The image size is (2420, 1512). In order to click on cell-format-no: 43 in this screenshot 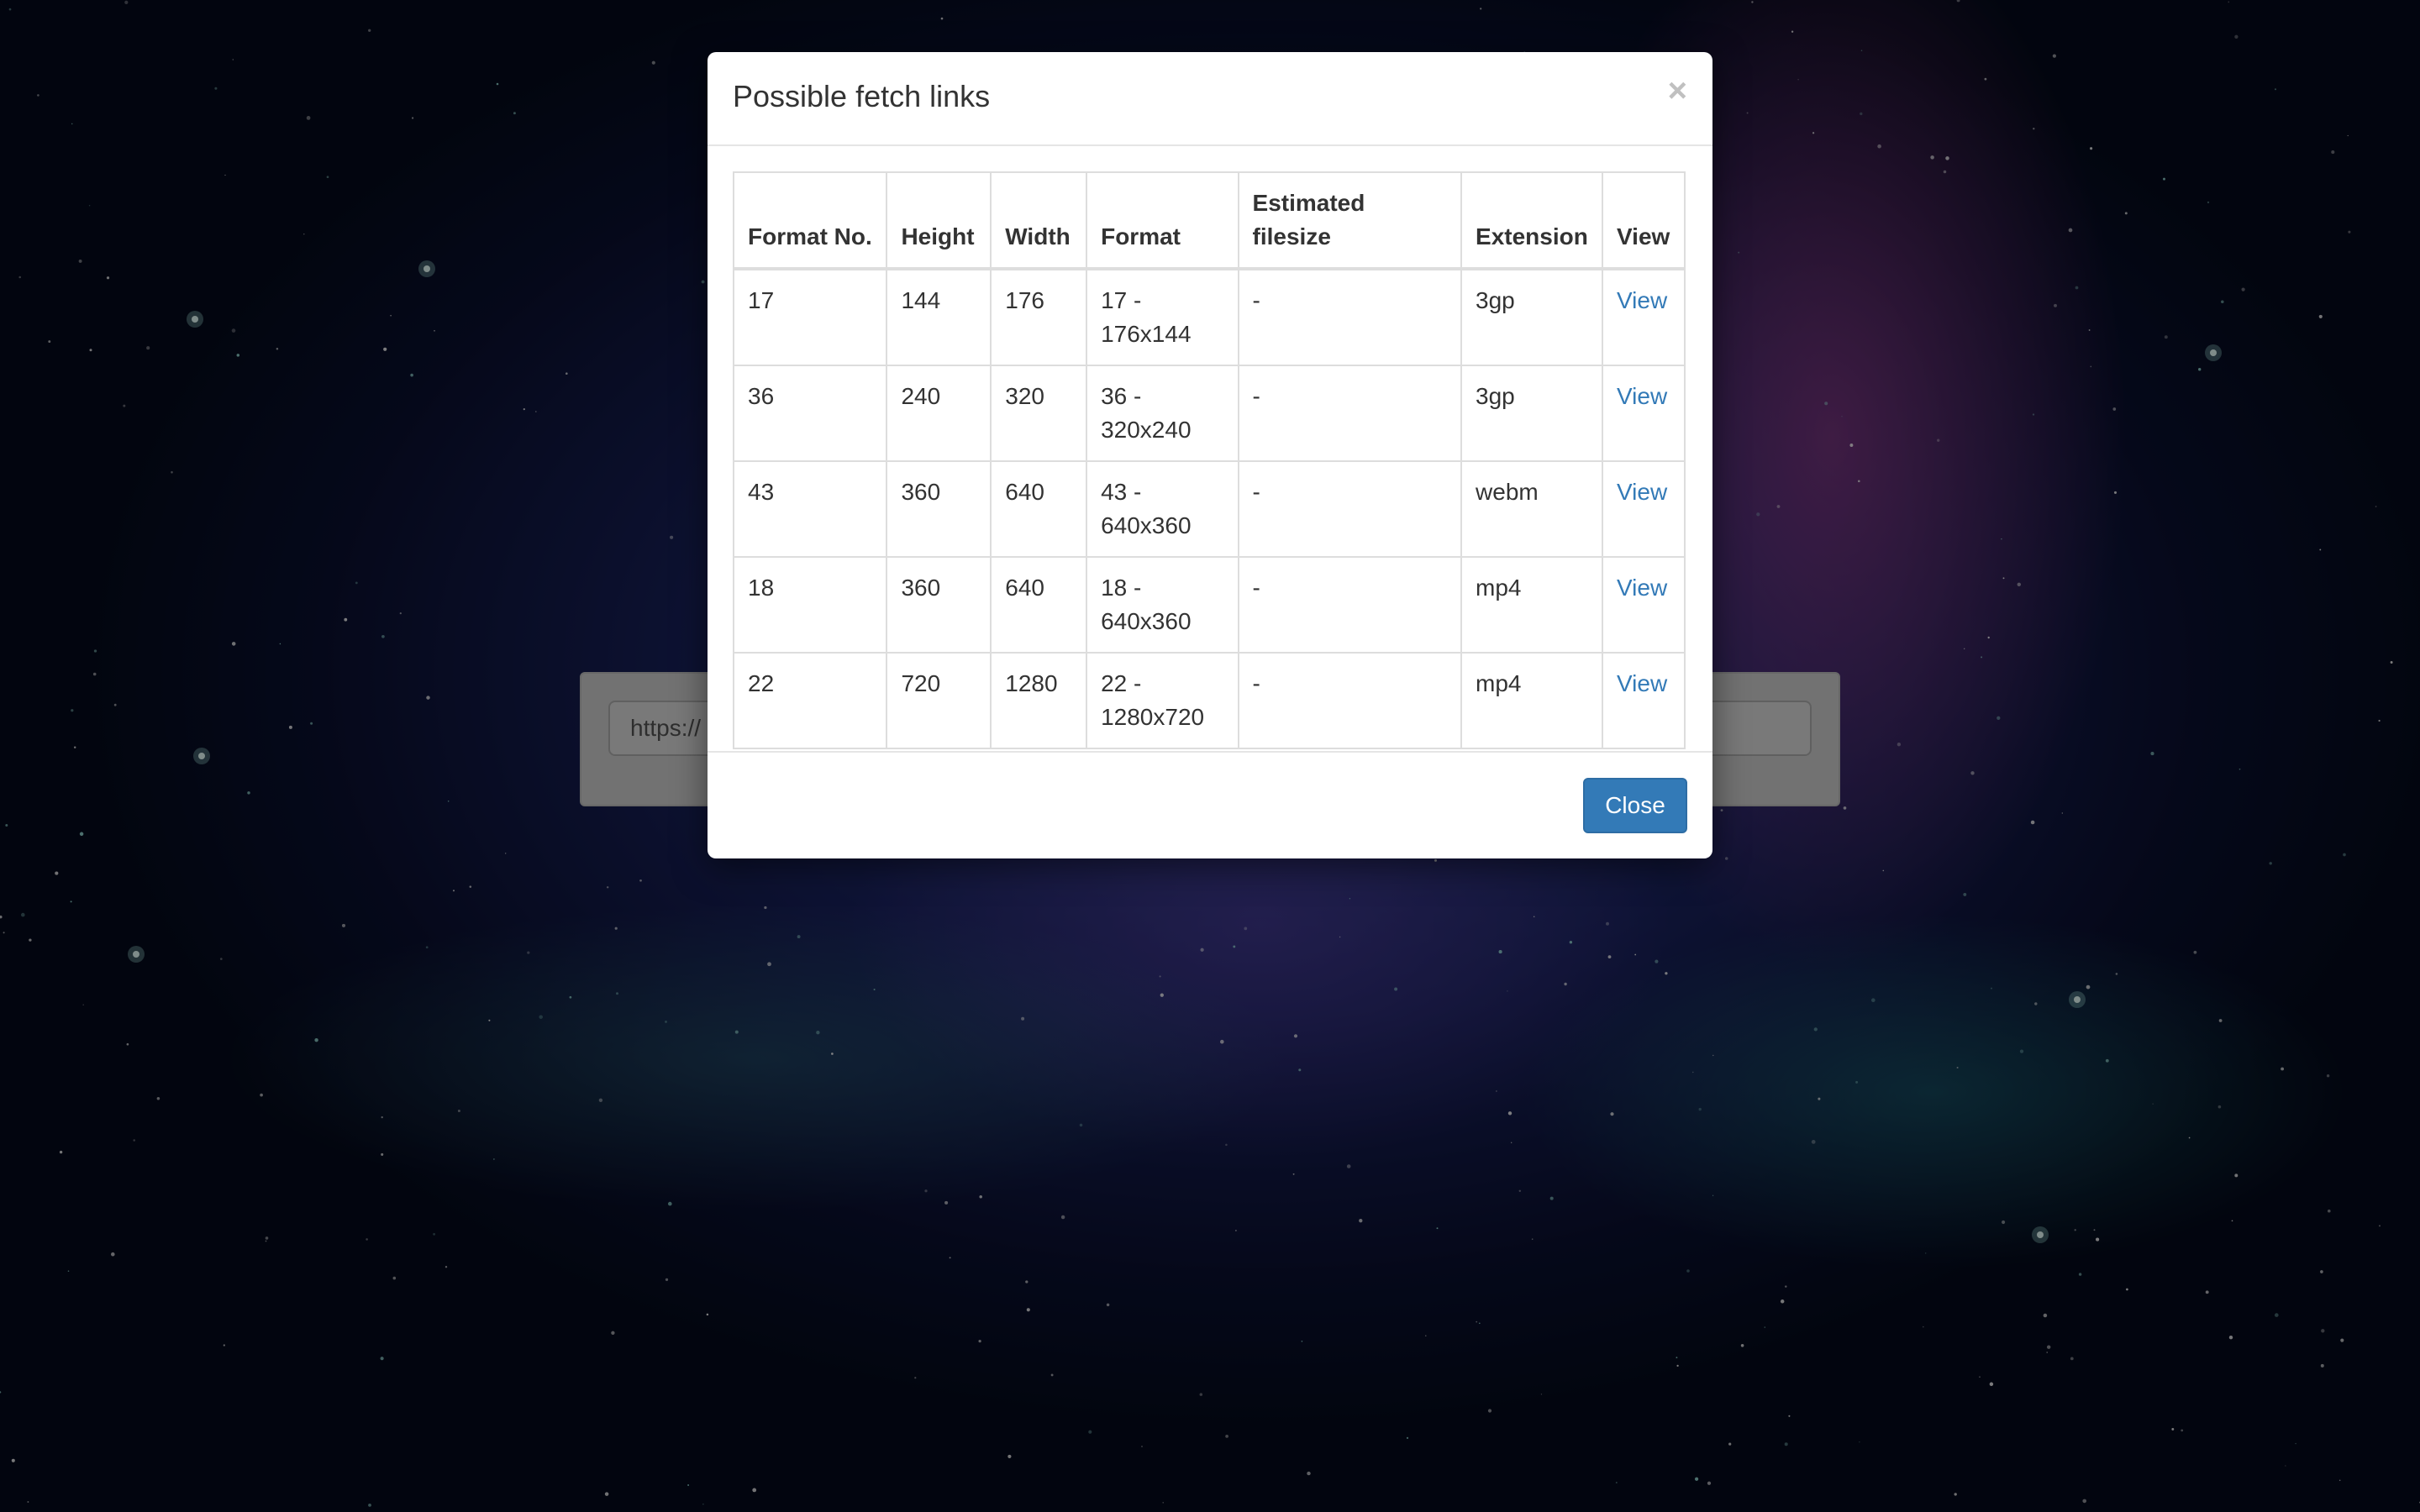, I will do `click(810, 509)`.